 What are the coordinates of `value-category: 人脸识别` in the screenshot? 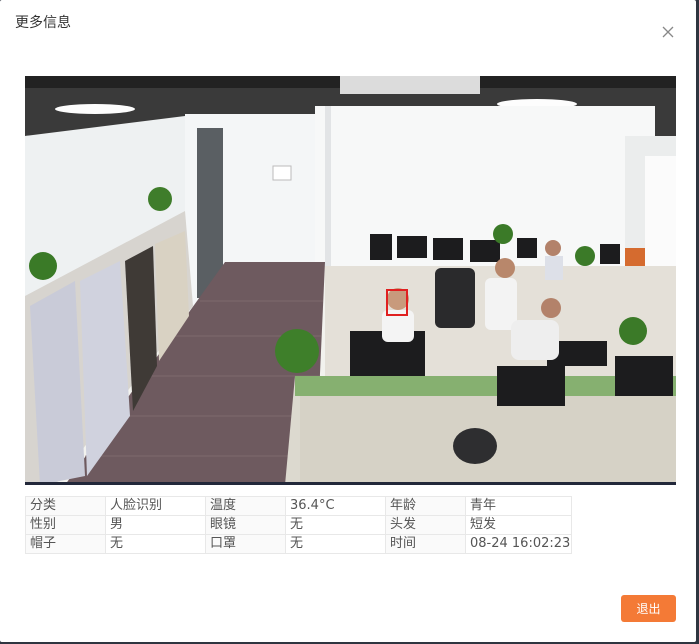 It's located at (155, 506).